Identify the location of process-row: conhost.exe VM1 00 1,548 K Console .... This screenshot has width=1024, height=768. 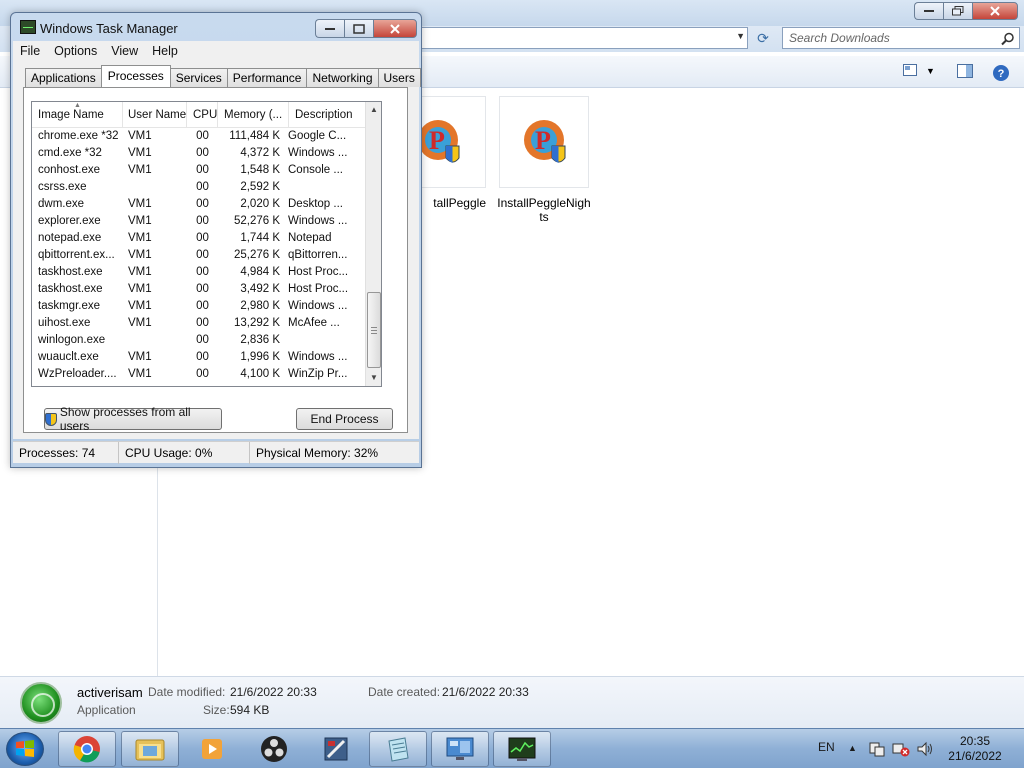
(199, 170).